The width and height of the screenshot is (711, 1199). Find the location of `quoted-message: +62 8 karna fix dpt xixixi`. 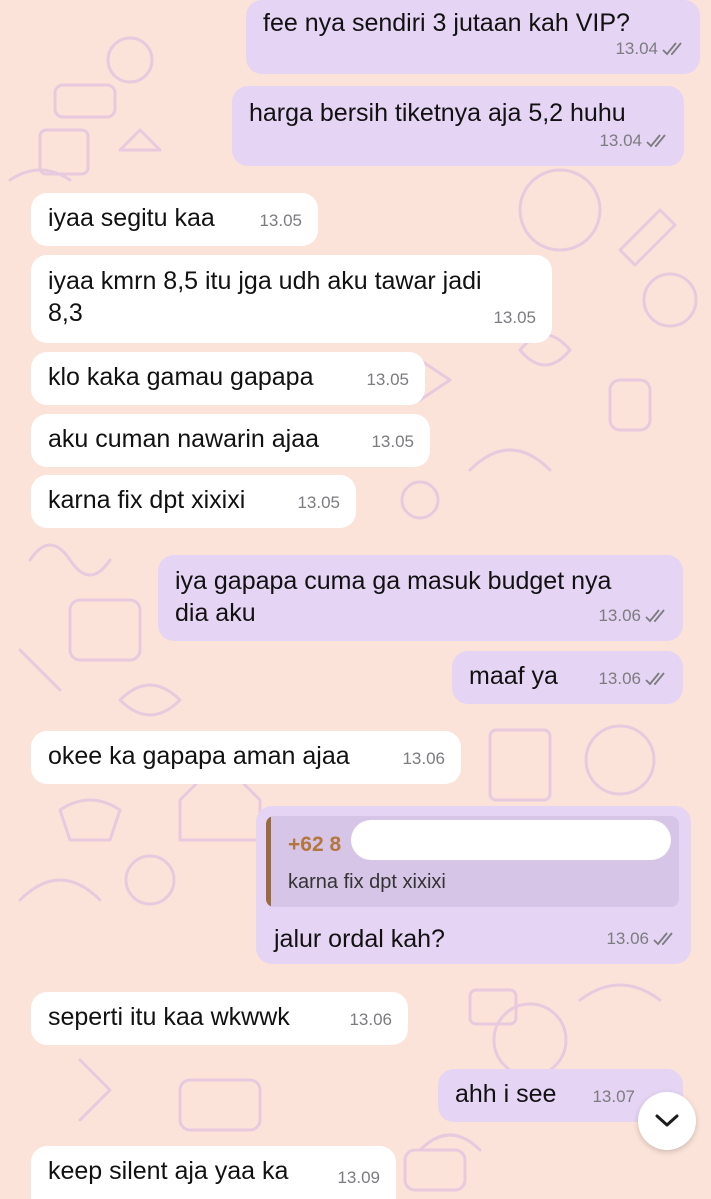

quoted-message: +62 8 karna fix dpt xixixi is located at coordinates (472, 861).